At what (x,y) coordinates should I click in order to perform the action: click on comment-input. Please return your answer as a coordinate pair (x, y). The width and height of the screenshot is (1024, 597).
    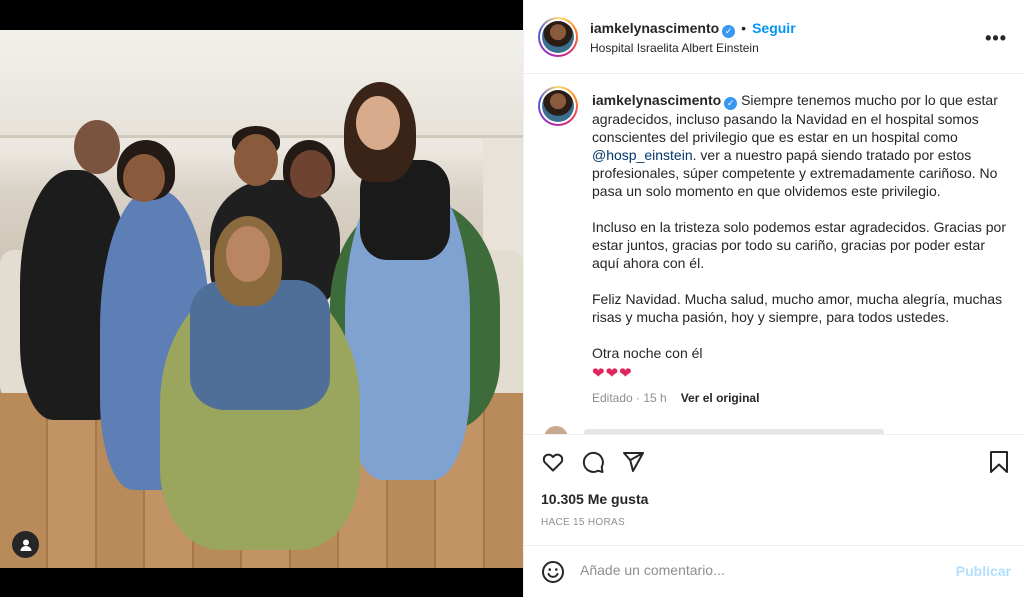
    Looking at the image, I should click on (760, 570).